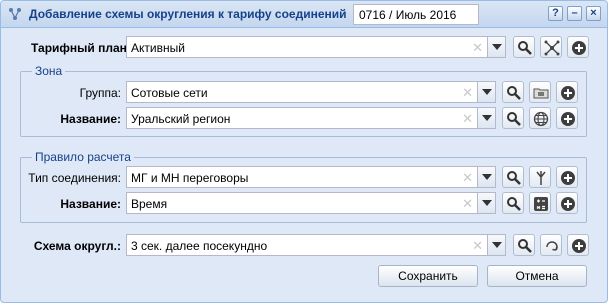 This screenshot has height=303, width=608. What do you see at coordinates (181, 119) in the screenshot?
I see `zone-name-value: Уральский регион` at bounding box center [181, 119].